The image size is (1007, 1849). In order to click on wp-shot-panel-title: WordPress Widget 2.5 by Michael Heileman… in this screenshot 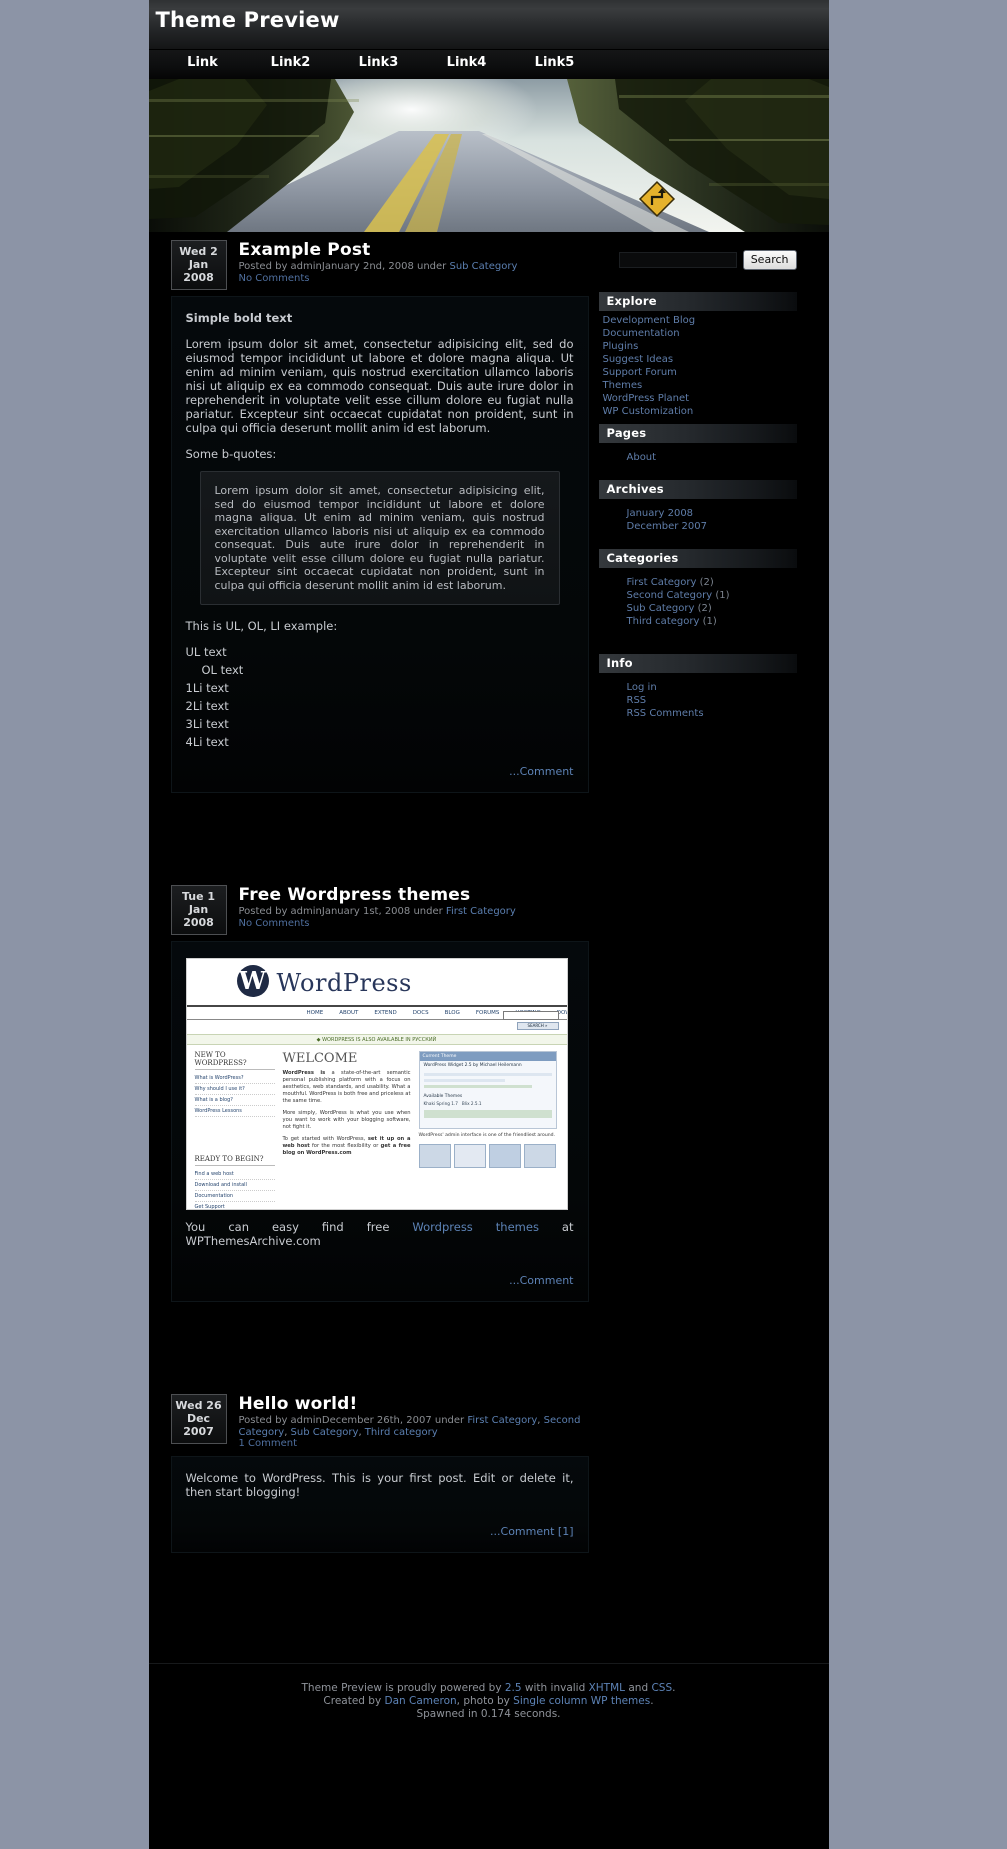, I will do `click(472, 1065)`.